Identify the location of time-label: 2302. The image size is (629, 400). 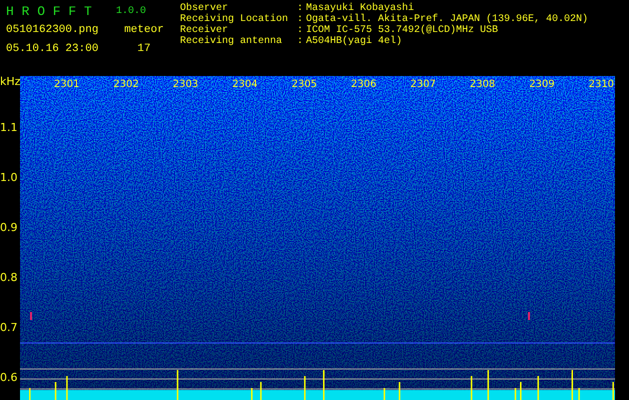
(126, 84).